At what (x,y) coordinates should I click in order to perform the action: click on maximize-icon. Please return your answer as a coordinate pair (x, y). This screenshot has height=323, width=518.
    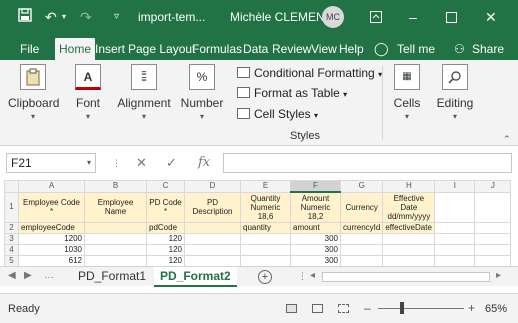
    Looking at the image, I should click on (451, 18).